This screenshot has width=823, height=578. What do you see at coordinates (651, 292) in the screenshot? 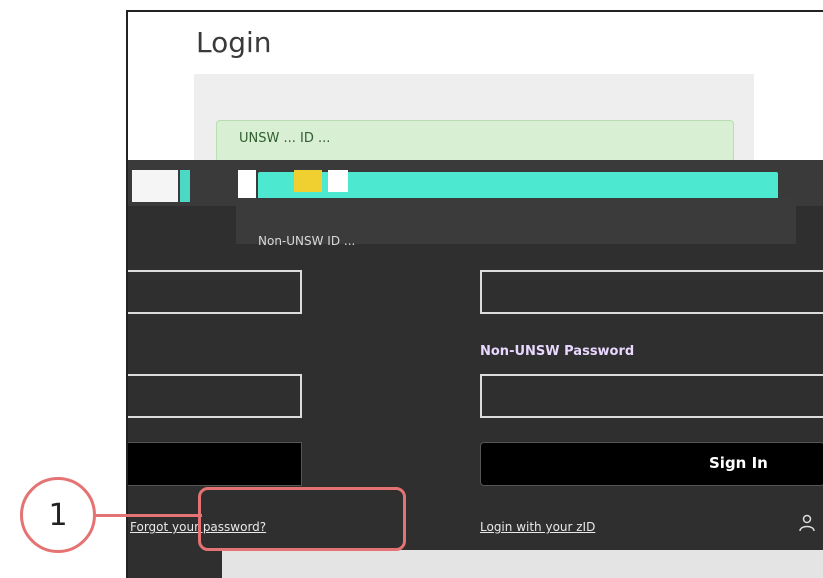
I see `username-input` at bounding box center [651, 292].